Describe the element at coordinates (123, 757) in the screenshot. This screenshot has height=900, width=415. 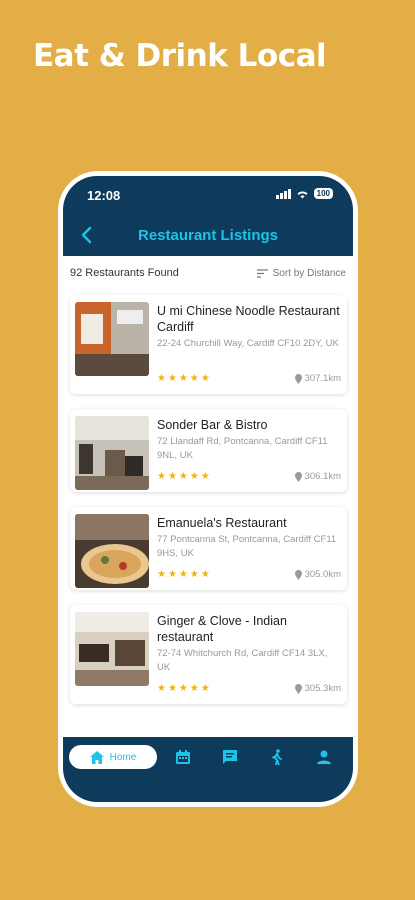
I see `tab-home-label: Home` at that location.